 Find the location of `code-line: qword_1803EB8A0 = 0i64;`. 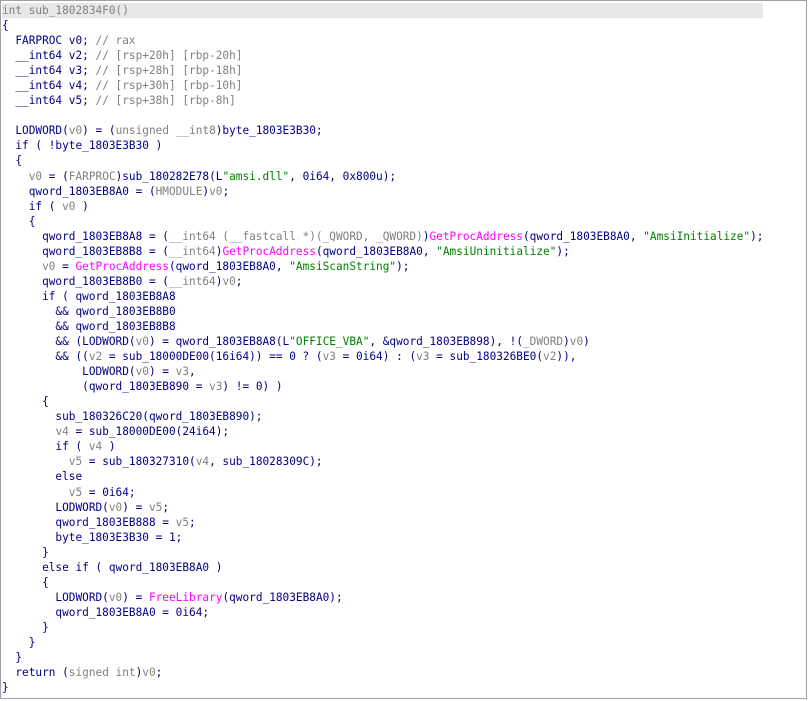

code-line: qword_1803EB8A0 = 0i64; is located at coordinates (382, 612).